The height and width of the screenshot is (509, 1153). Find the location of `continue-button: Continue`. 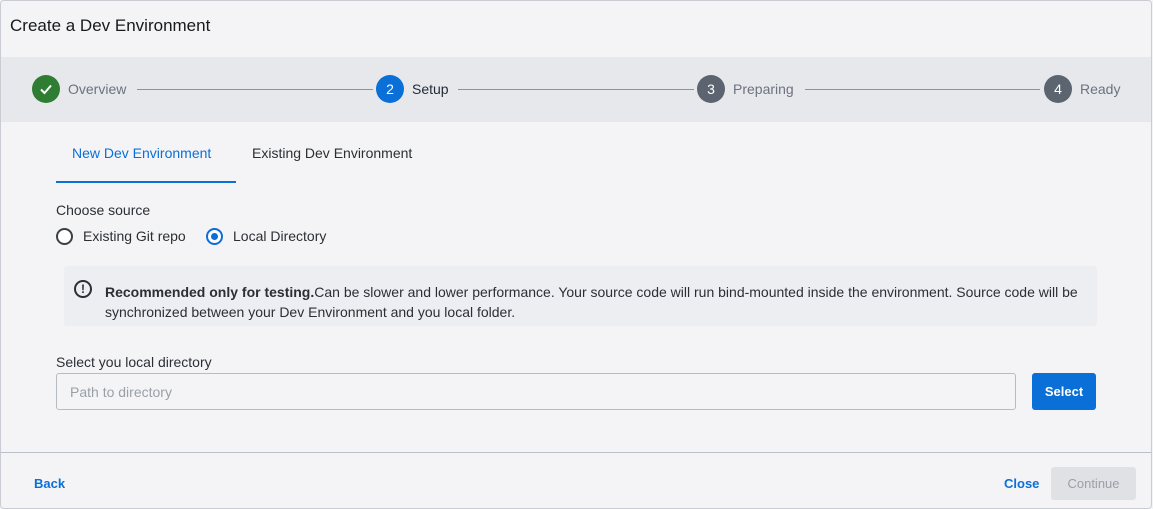

continue-button: Continue is located at coordinates (1093, 483).